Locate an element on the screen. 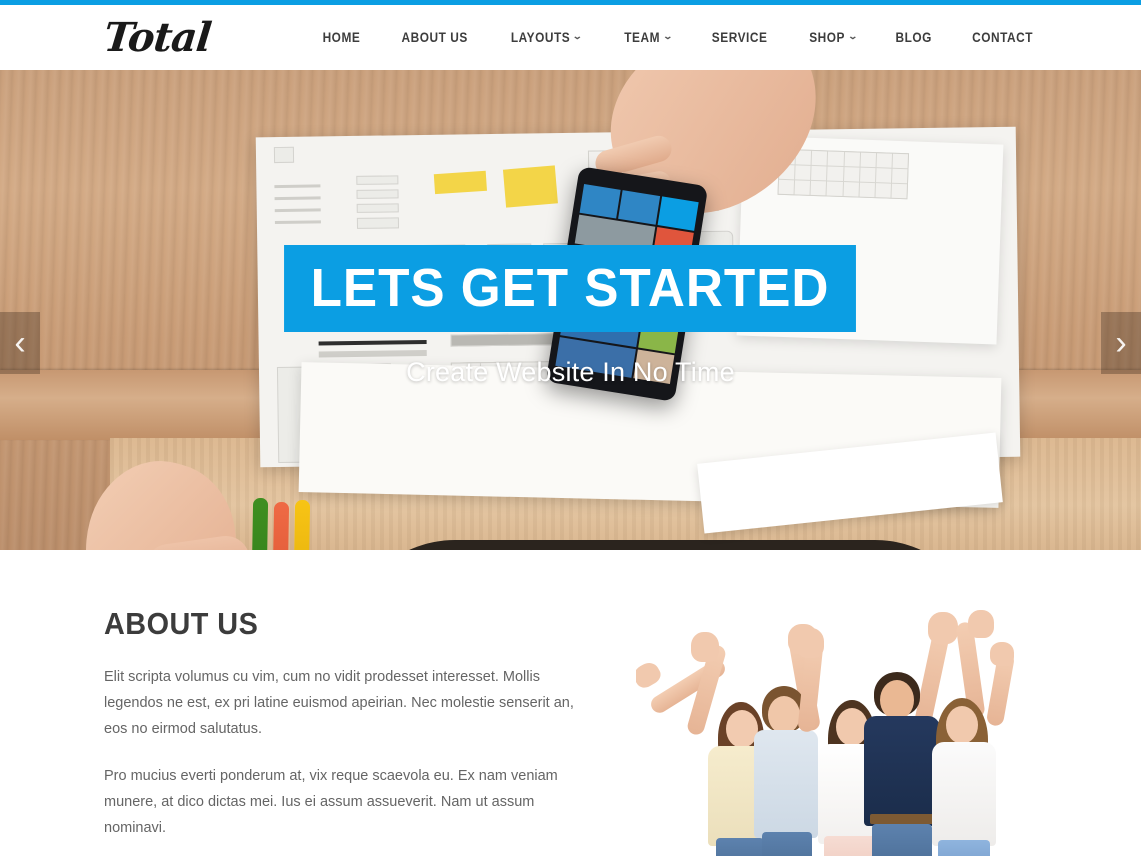 This screenshot has height=856, width=1141. nav-item-team: TEAM ⌄ is located at coordinates (647, 37).